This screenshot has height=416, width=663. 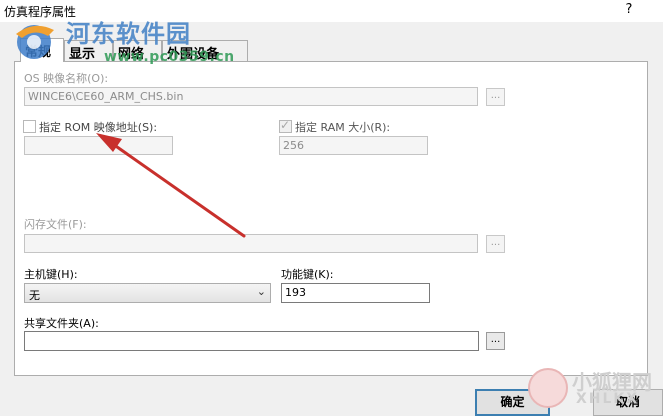 I want to click on function-key-field: 193, so click(x=355, y=293).